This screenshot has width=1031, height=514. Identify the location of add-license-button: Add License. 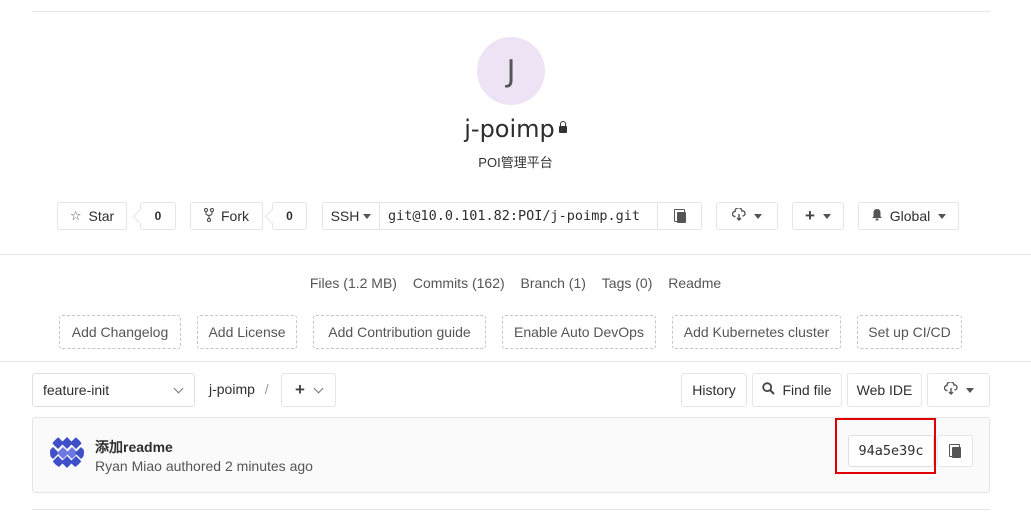
(247, 332).